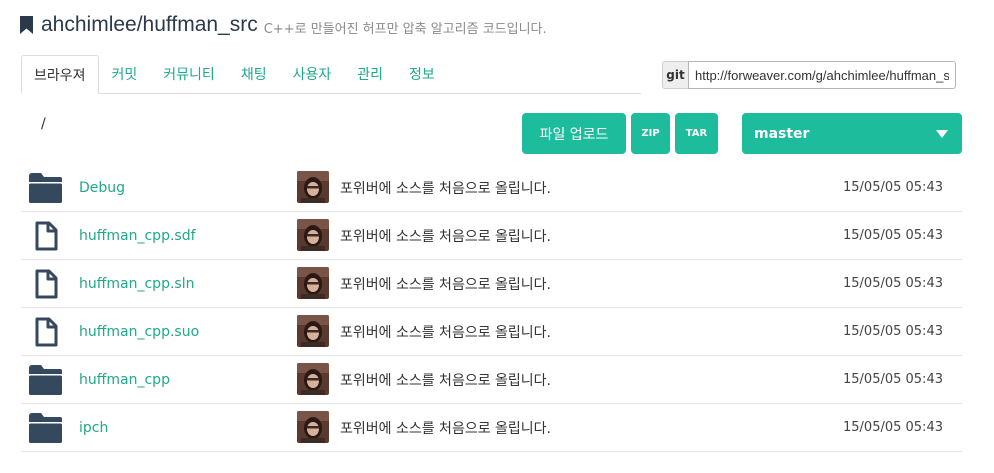 Image resolution: width=994 pixels, height=473 pixels. I want to click on tab-admin: 관리, so click(370, 74).